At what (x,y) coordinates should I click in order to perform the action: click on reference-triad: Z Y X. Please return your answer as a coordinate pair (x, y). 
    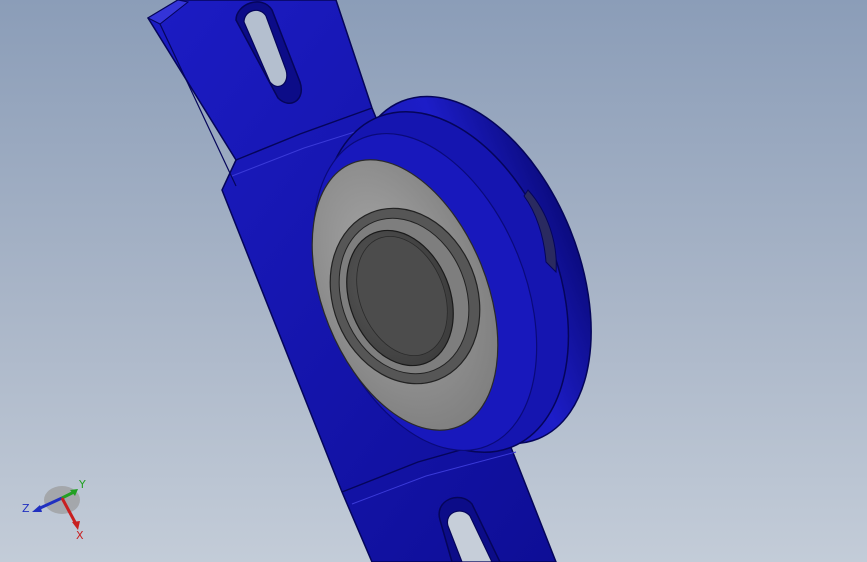
    Looking at the image, I should click on (56, 509).